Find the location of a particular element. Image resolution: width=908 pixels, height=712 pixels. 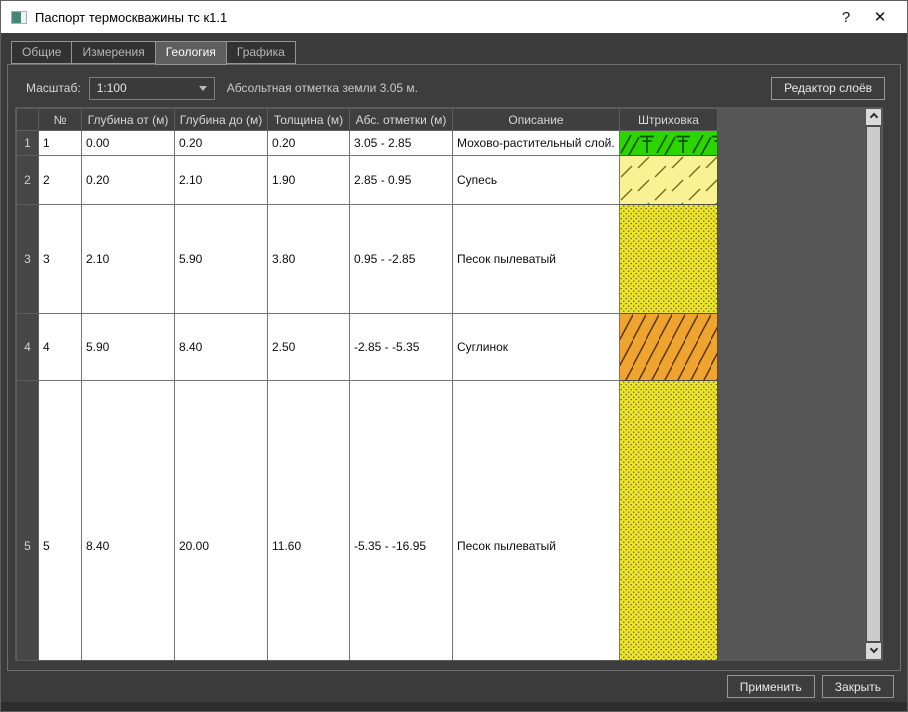

row-header: 3 is located at coordinates (27, 259).